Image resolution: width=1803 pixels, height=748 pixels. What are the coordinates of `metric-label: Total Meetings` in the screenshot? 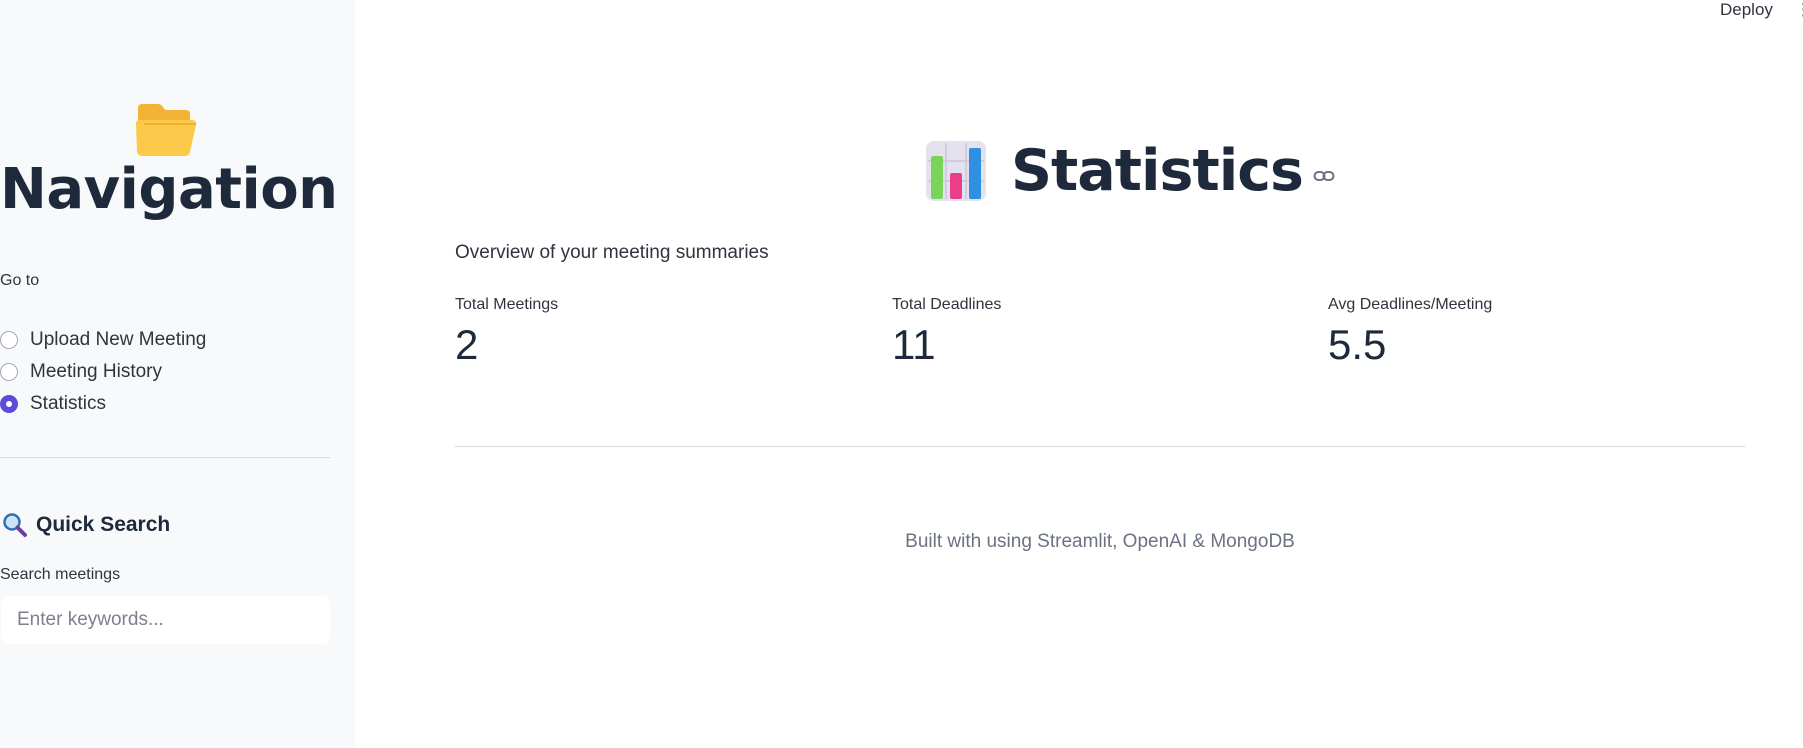 It's located at (507, 304).